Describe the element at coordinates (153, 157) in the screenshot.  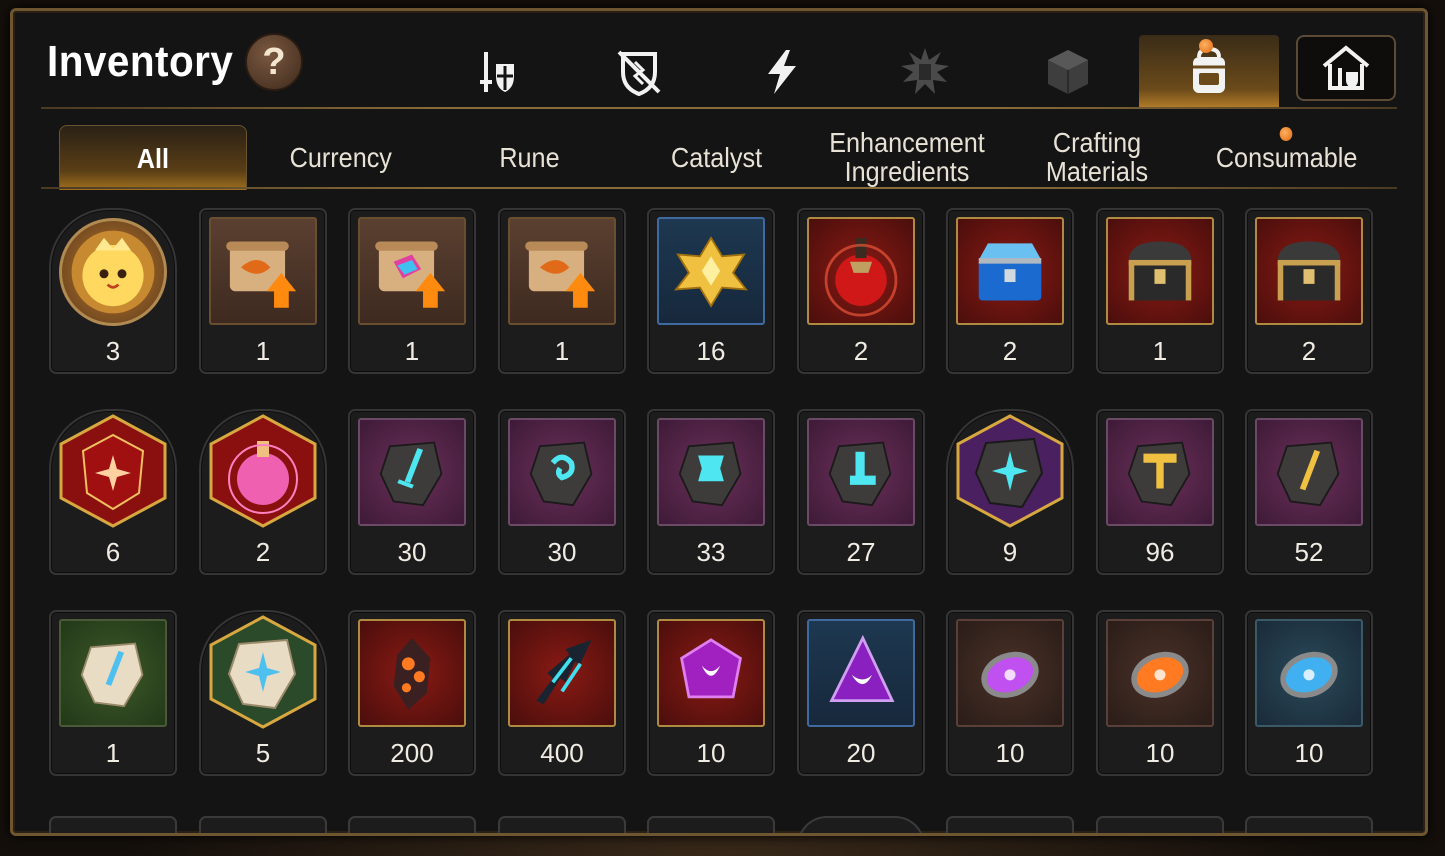
I see `tab-all: All` at that location.